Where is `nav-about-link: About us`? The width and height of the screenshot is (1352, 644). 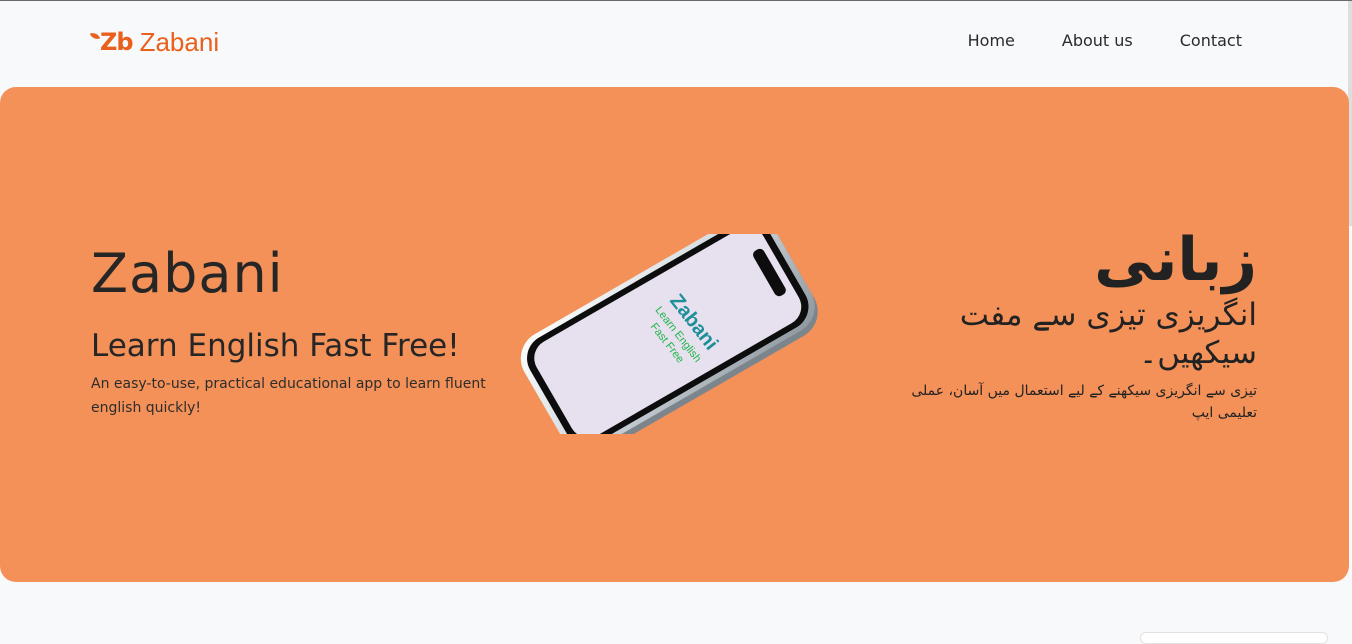 nav-about-link: About us is located at coordinates (1097, 40).